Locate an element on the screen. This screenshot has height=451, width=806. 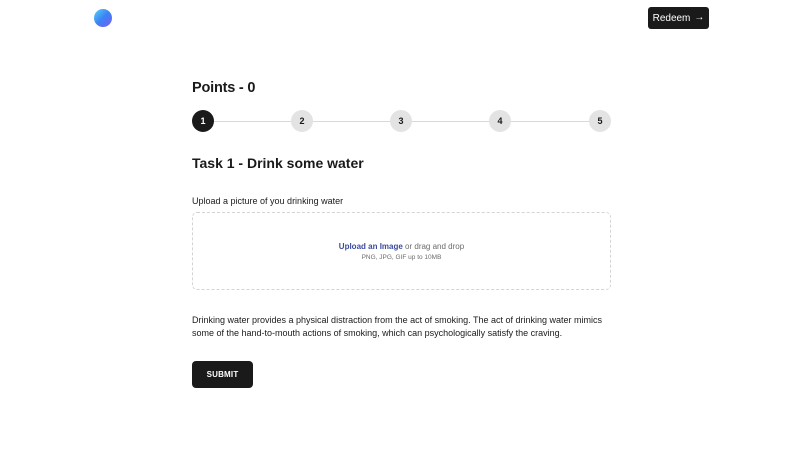
task-stepper: 1 2 3 4 5 is located at coordinates (401, 121).